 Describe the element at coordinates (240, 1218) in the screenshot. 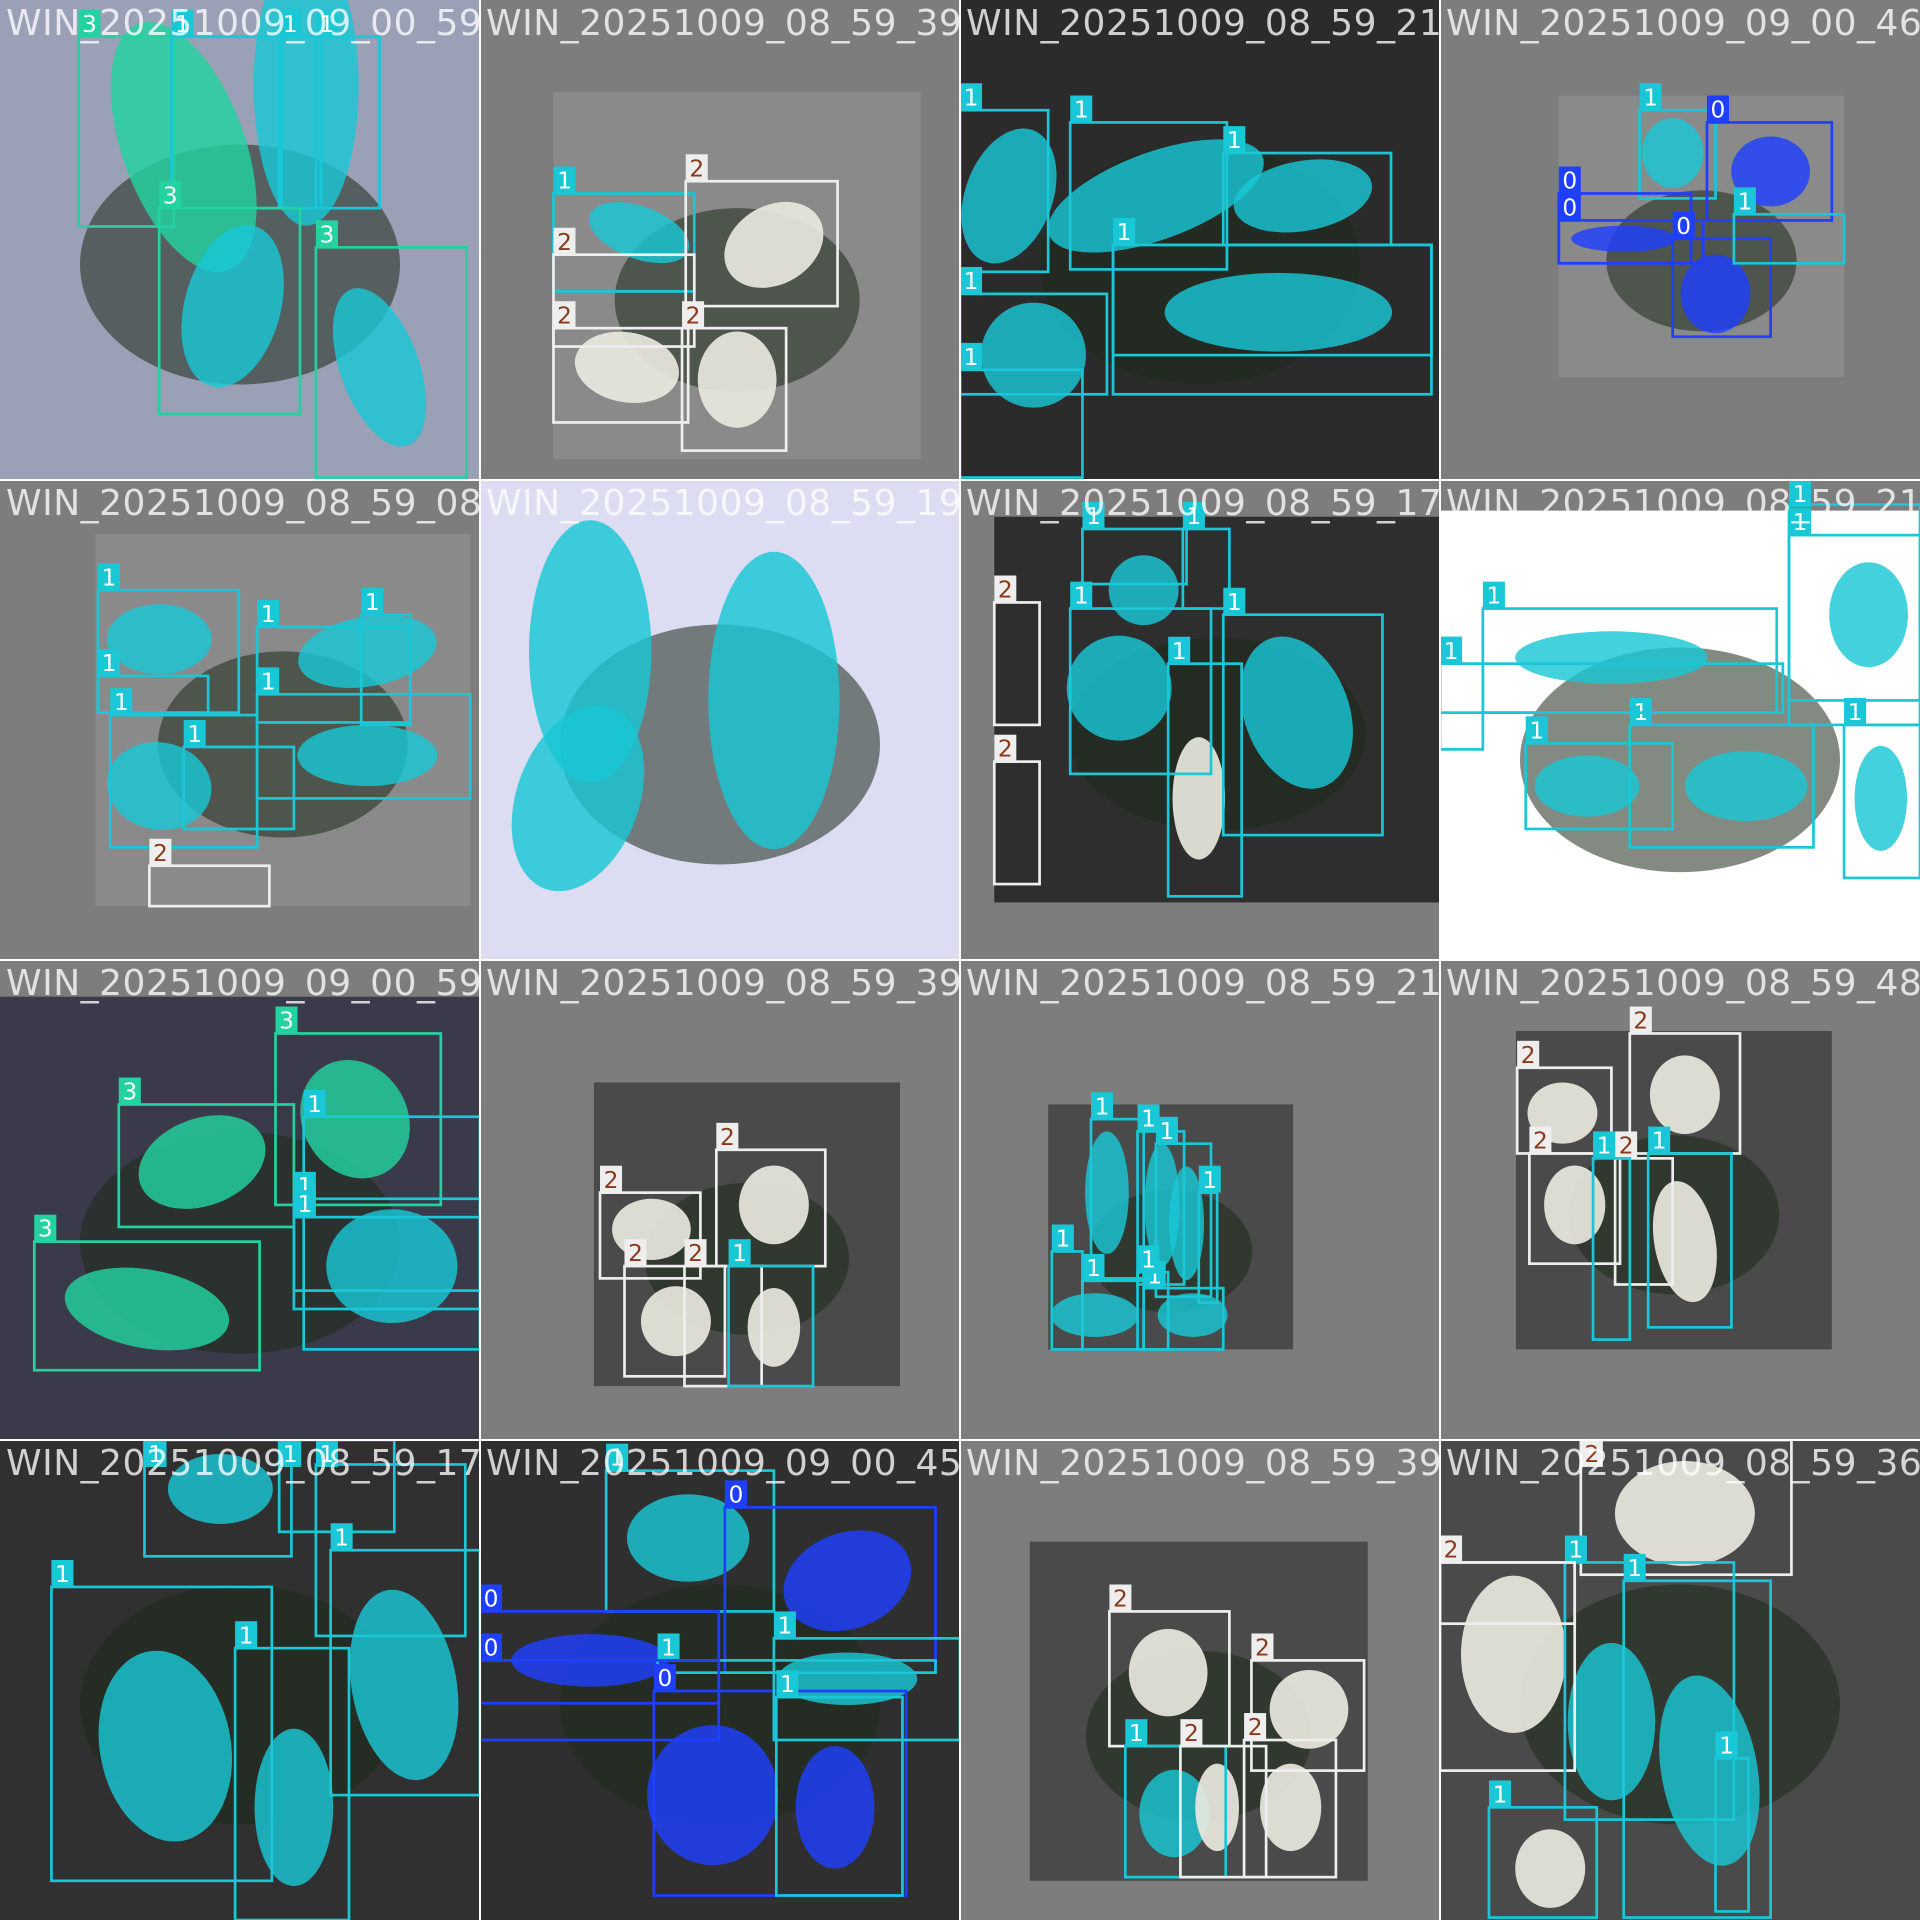

I see `detection-overlay: 333111` at that location.